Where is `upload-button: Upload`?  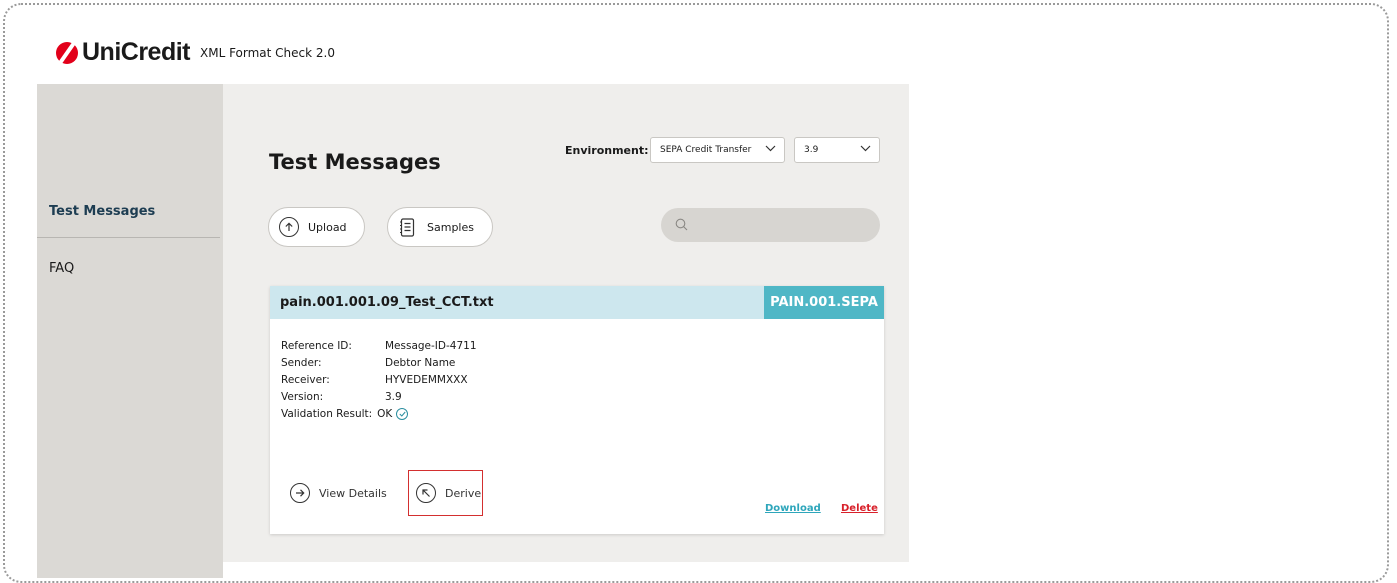 upload-button: Upload is located at coordinates (316, 227).